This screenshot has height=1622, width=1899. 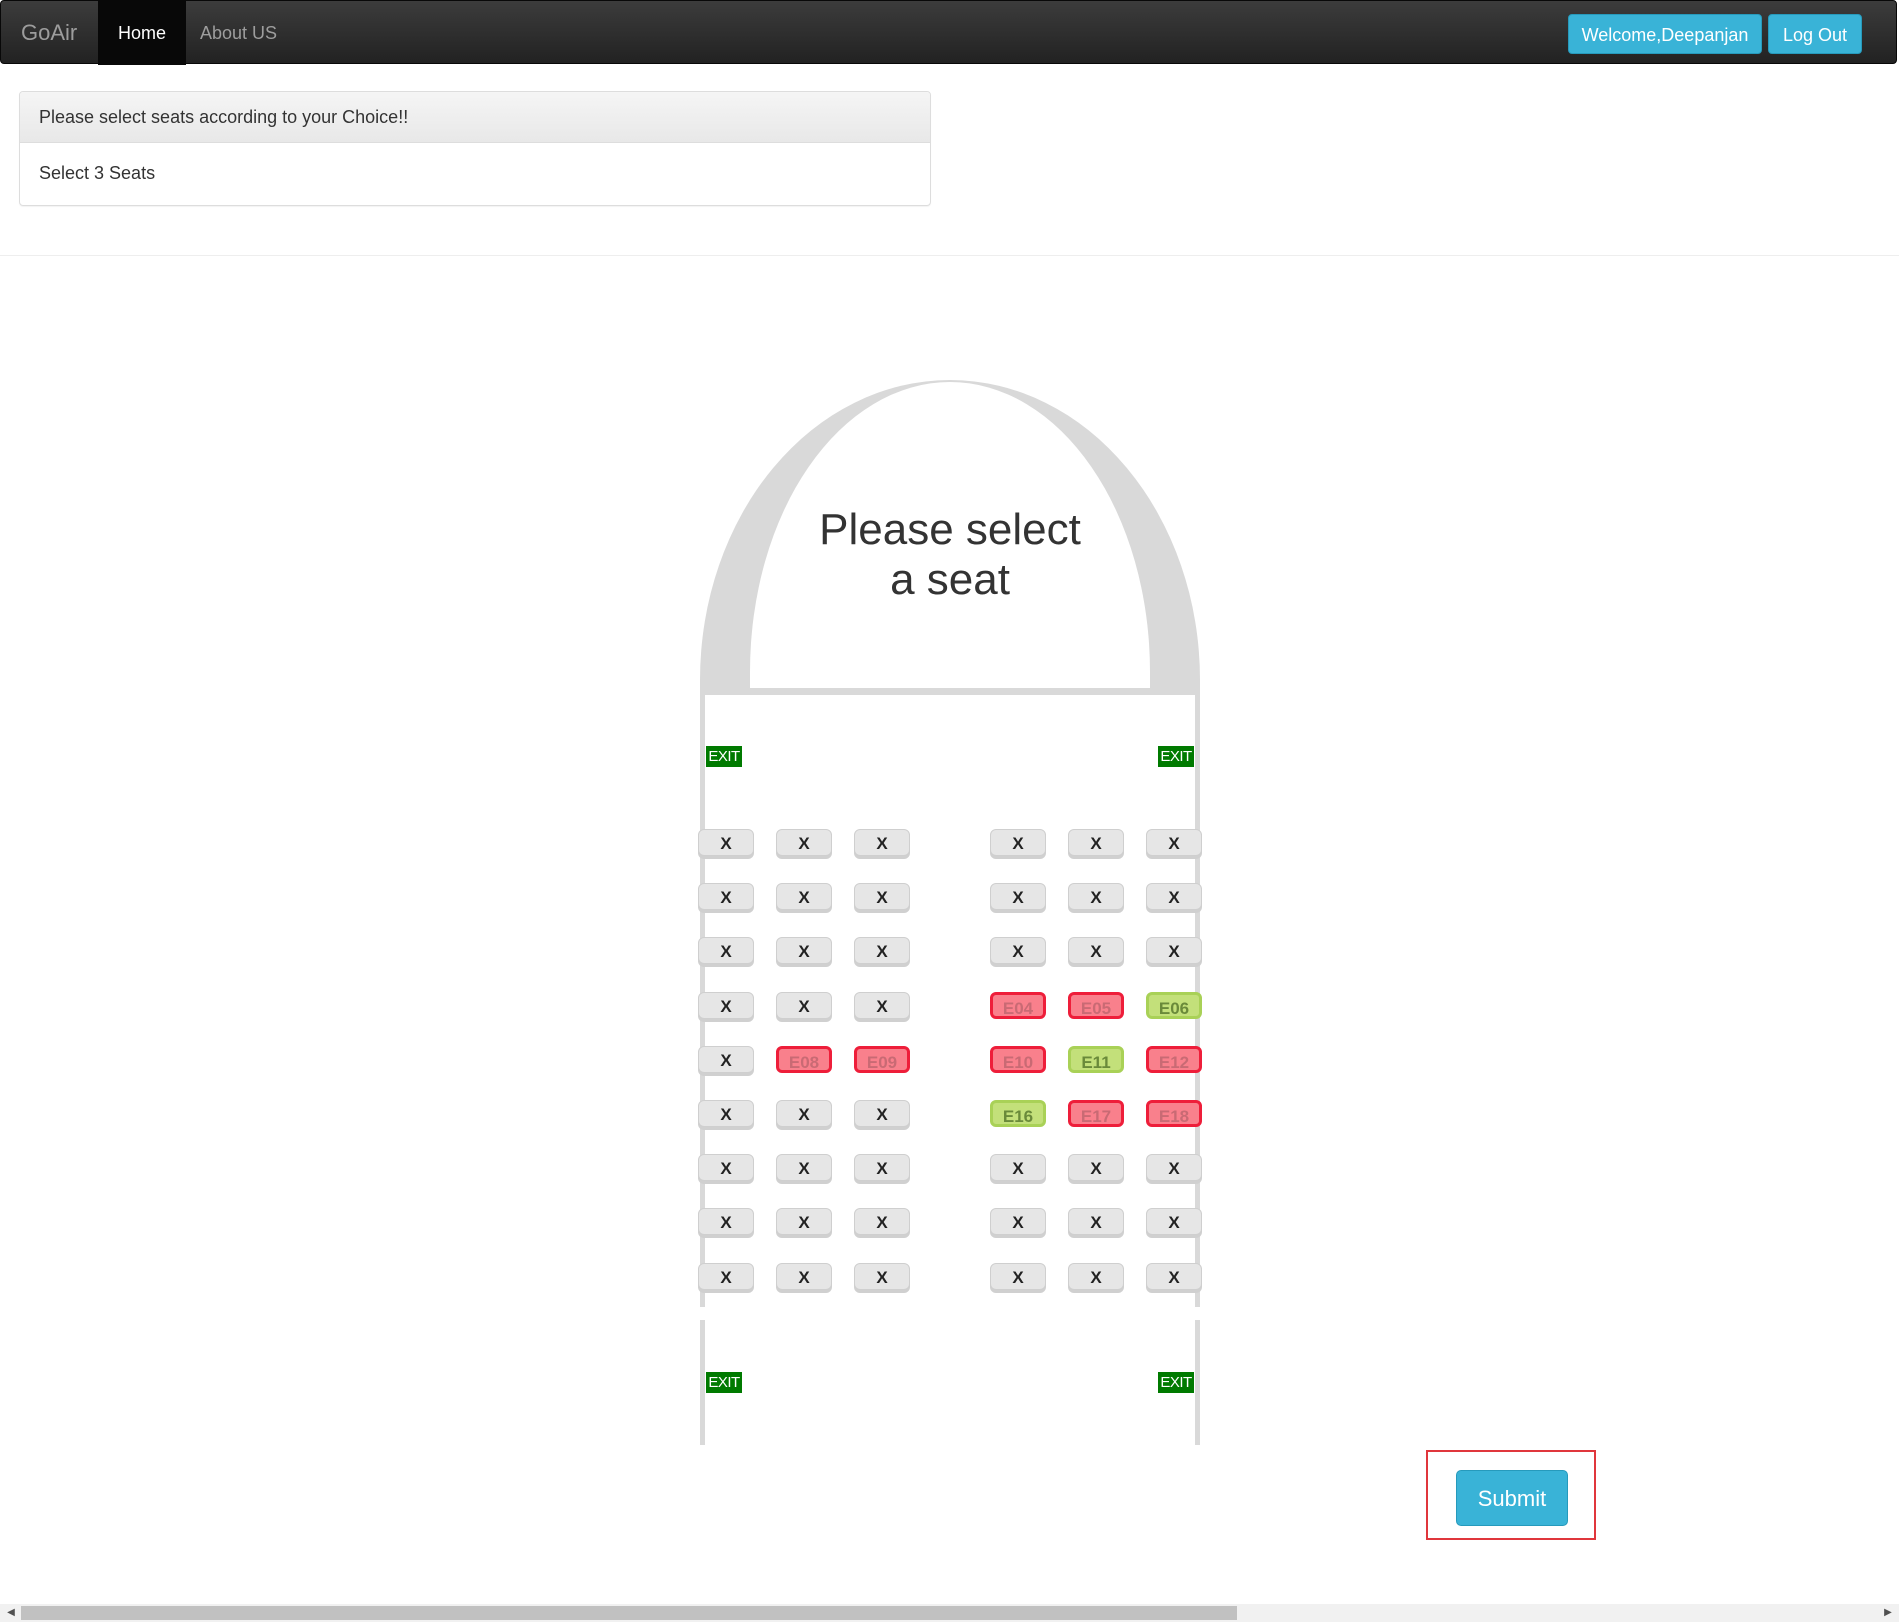 I want to click on seat-r4-c3: X, so click(x=882, y=1005).